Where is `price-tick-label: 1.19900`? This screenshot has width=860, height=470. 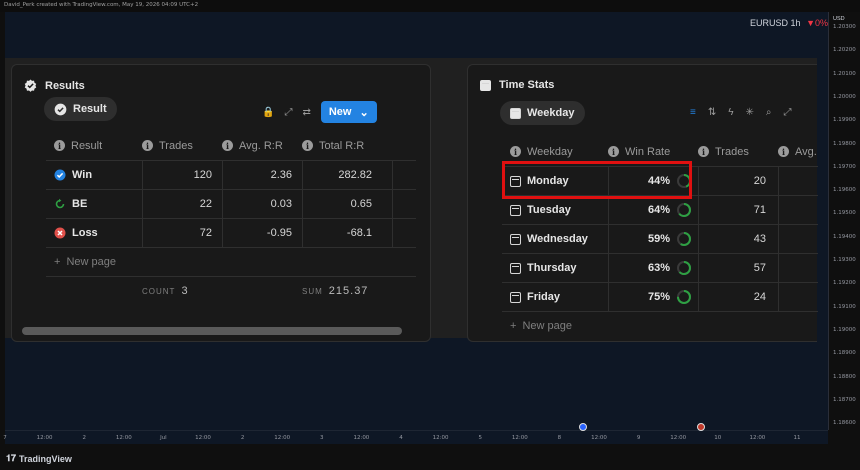 price-tick-label: 1.19900 is located at coordinates (844, 120).